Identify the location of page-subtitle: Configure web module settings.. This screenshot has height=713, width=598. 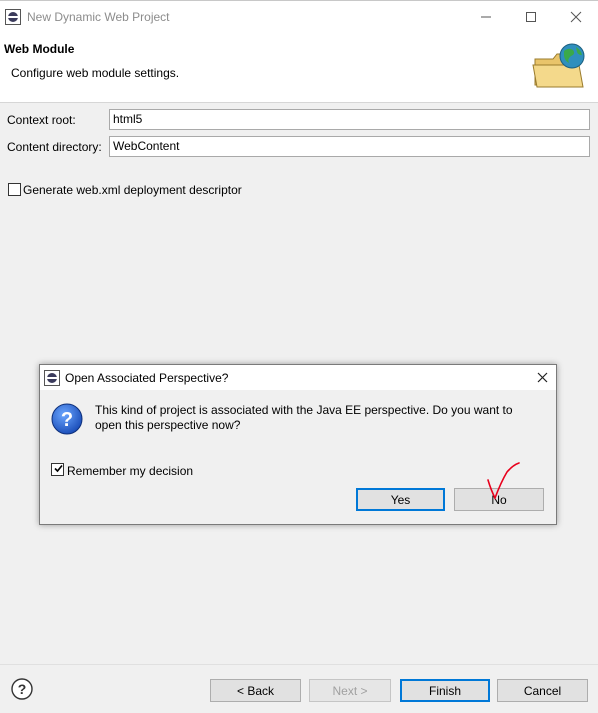
(95, 73).